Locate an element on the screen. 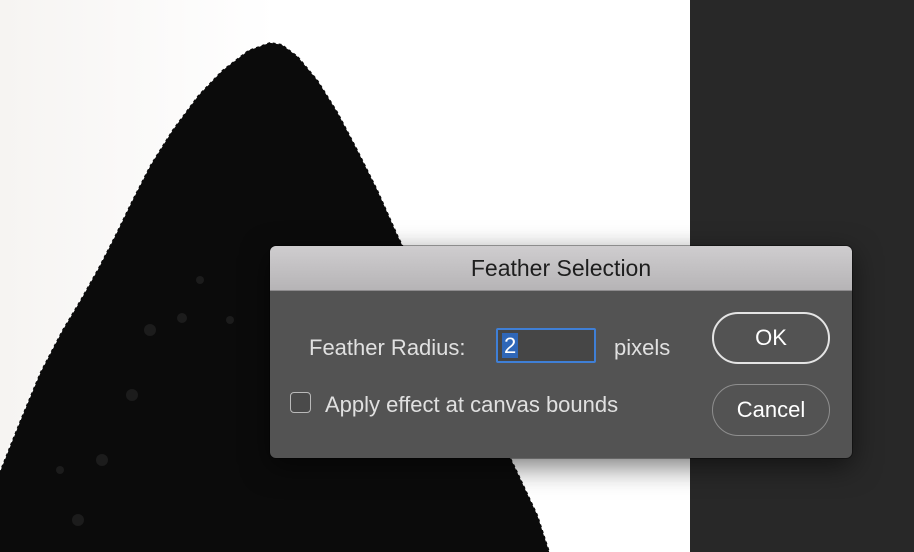 The height and width of the screenshot is (552, 914). canvas-bounds-checkbox is located at coordinates (300, 402).